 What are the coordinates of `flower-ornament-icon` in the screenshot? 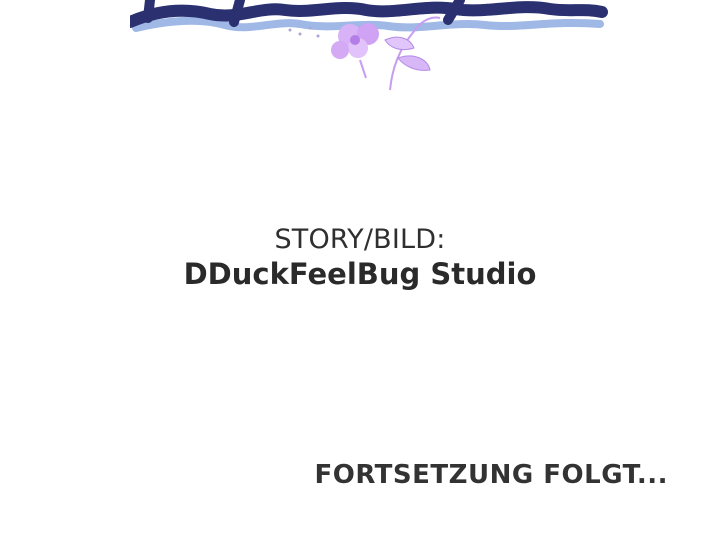 It's located at (364, 53).